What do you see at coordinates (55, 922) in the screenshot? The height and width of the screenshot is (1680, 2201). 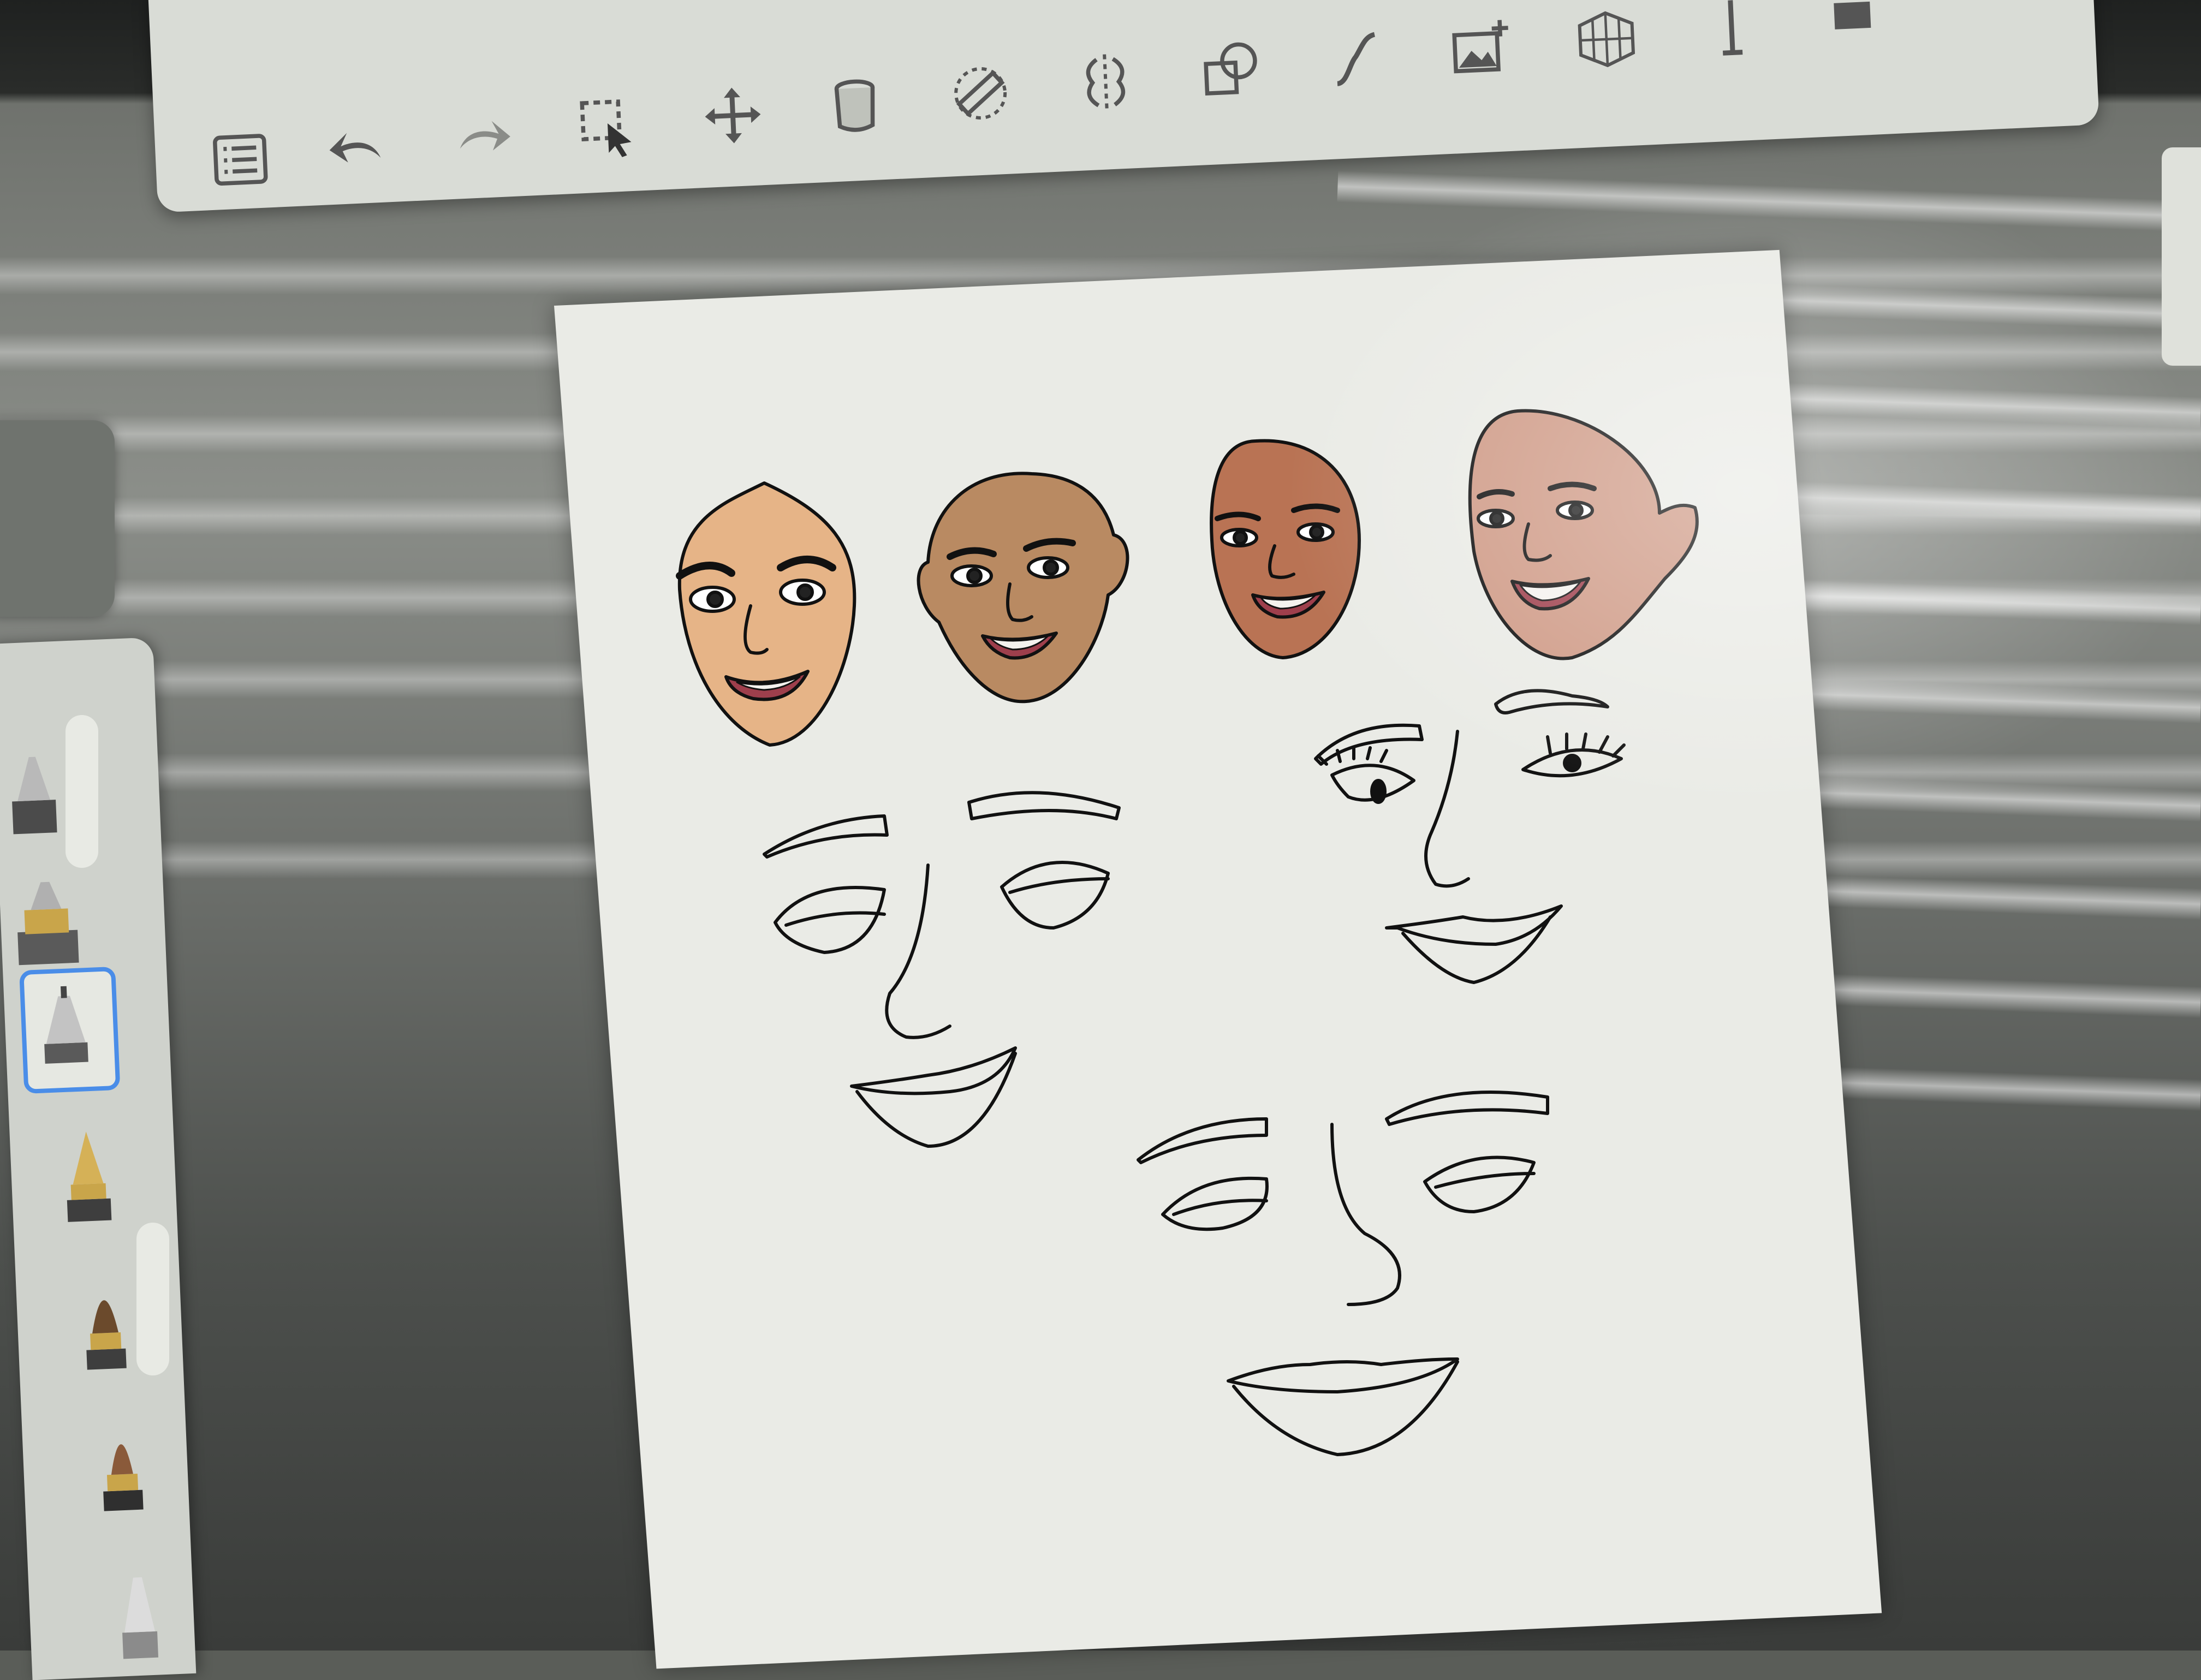 I see `marker-brush-icon` at bounding box center [55, 922].